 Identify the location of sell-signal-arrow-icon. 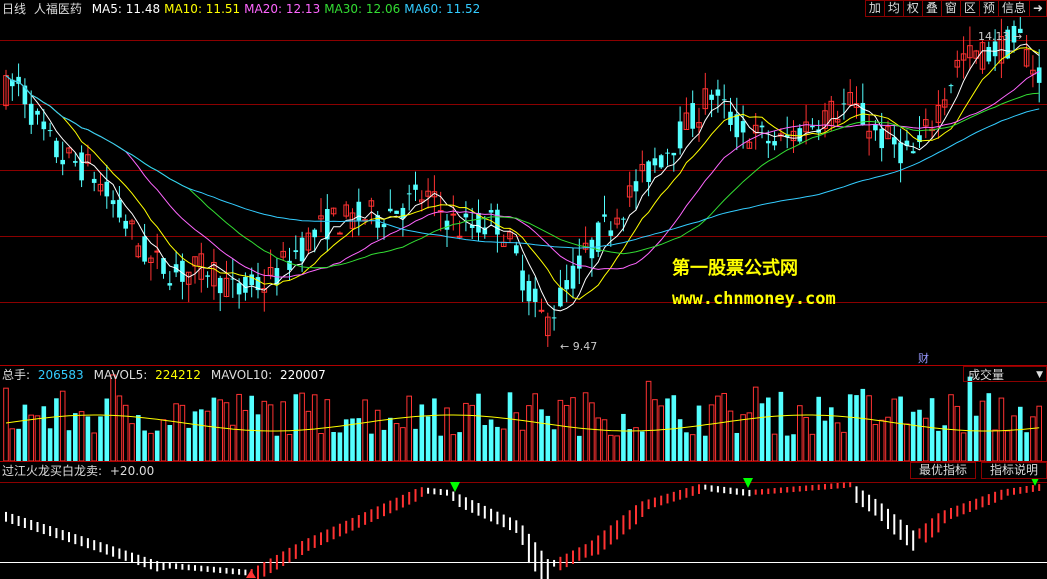
(748, 483).